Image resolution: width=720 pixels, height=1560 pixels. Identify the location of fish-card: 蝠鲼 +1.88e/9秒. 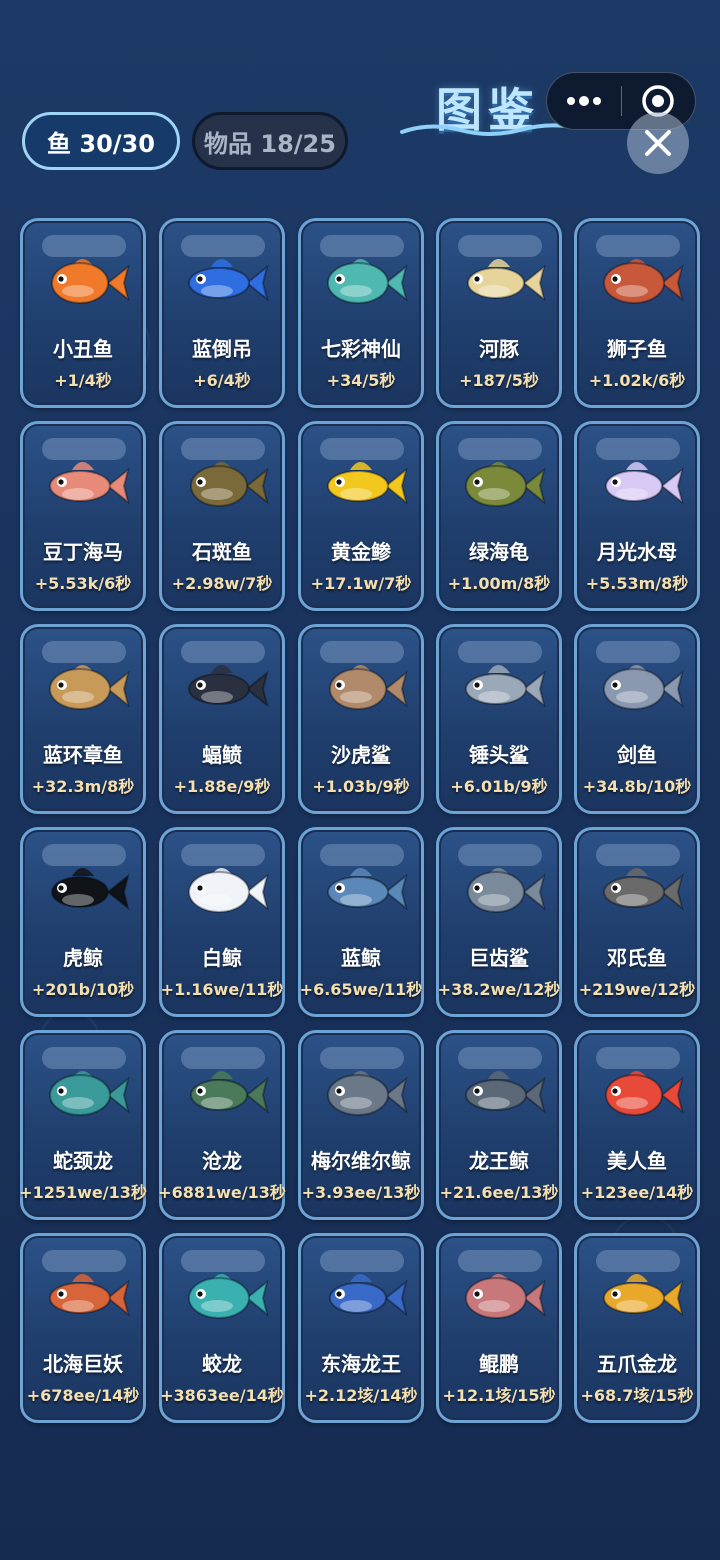
(222, 719).